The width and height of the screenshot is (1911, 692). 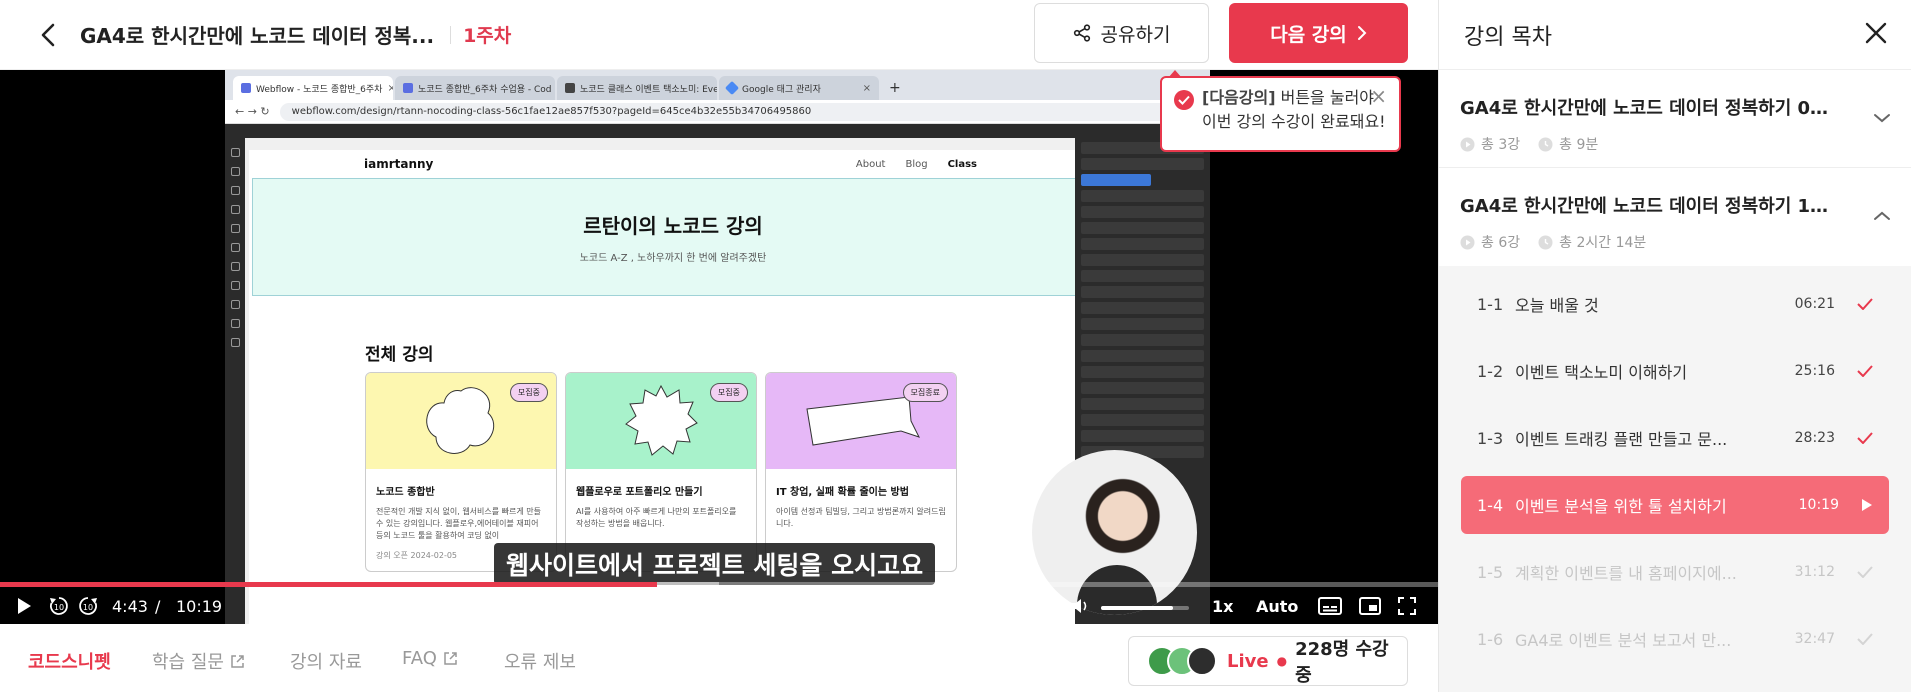 I want to click on tab-learning-question: 학습 질문, so click(x=198, y=661).